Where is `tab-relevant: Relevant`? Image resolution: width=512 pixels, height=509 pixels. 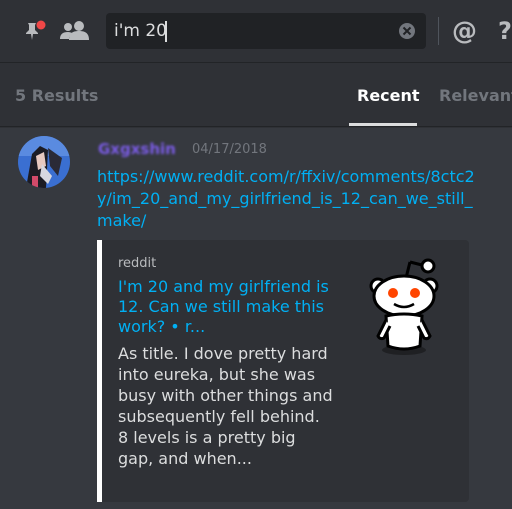
tab-relevant: Relevant is located at coordinates (475, 95).